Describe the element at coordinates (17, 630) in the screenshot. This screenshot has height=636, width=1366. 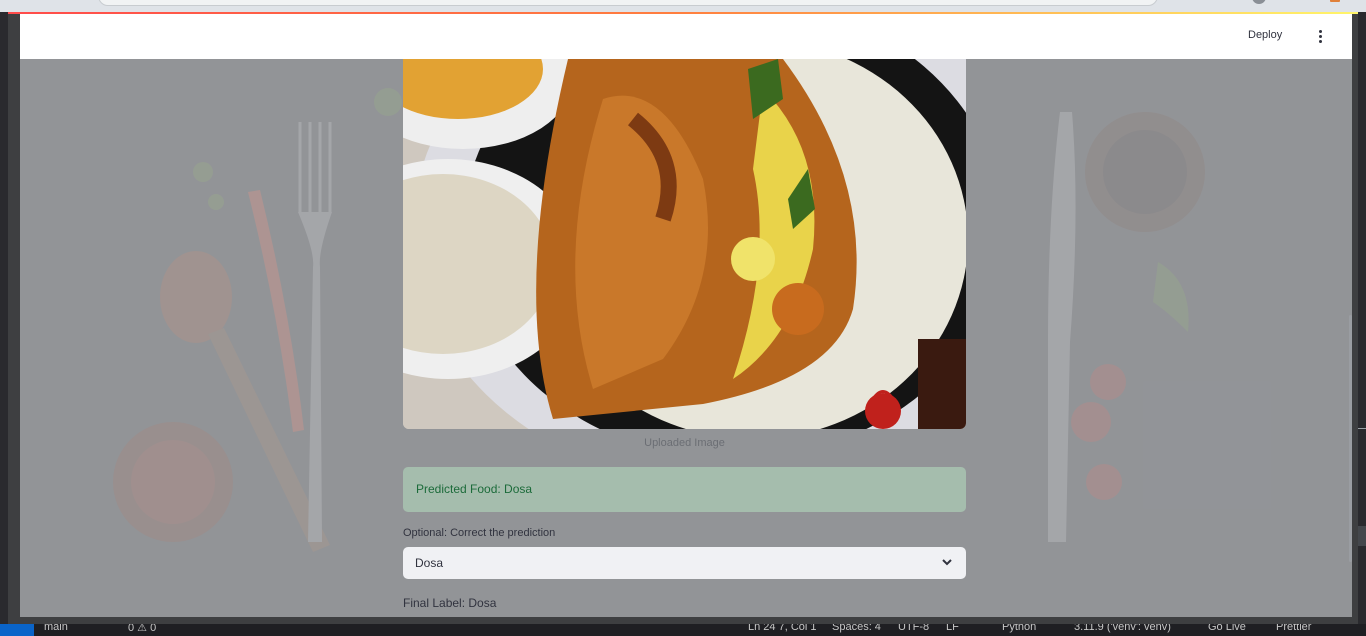
I see `remote-indicator` at that location.